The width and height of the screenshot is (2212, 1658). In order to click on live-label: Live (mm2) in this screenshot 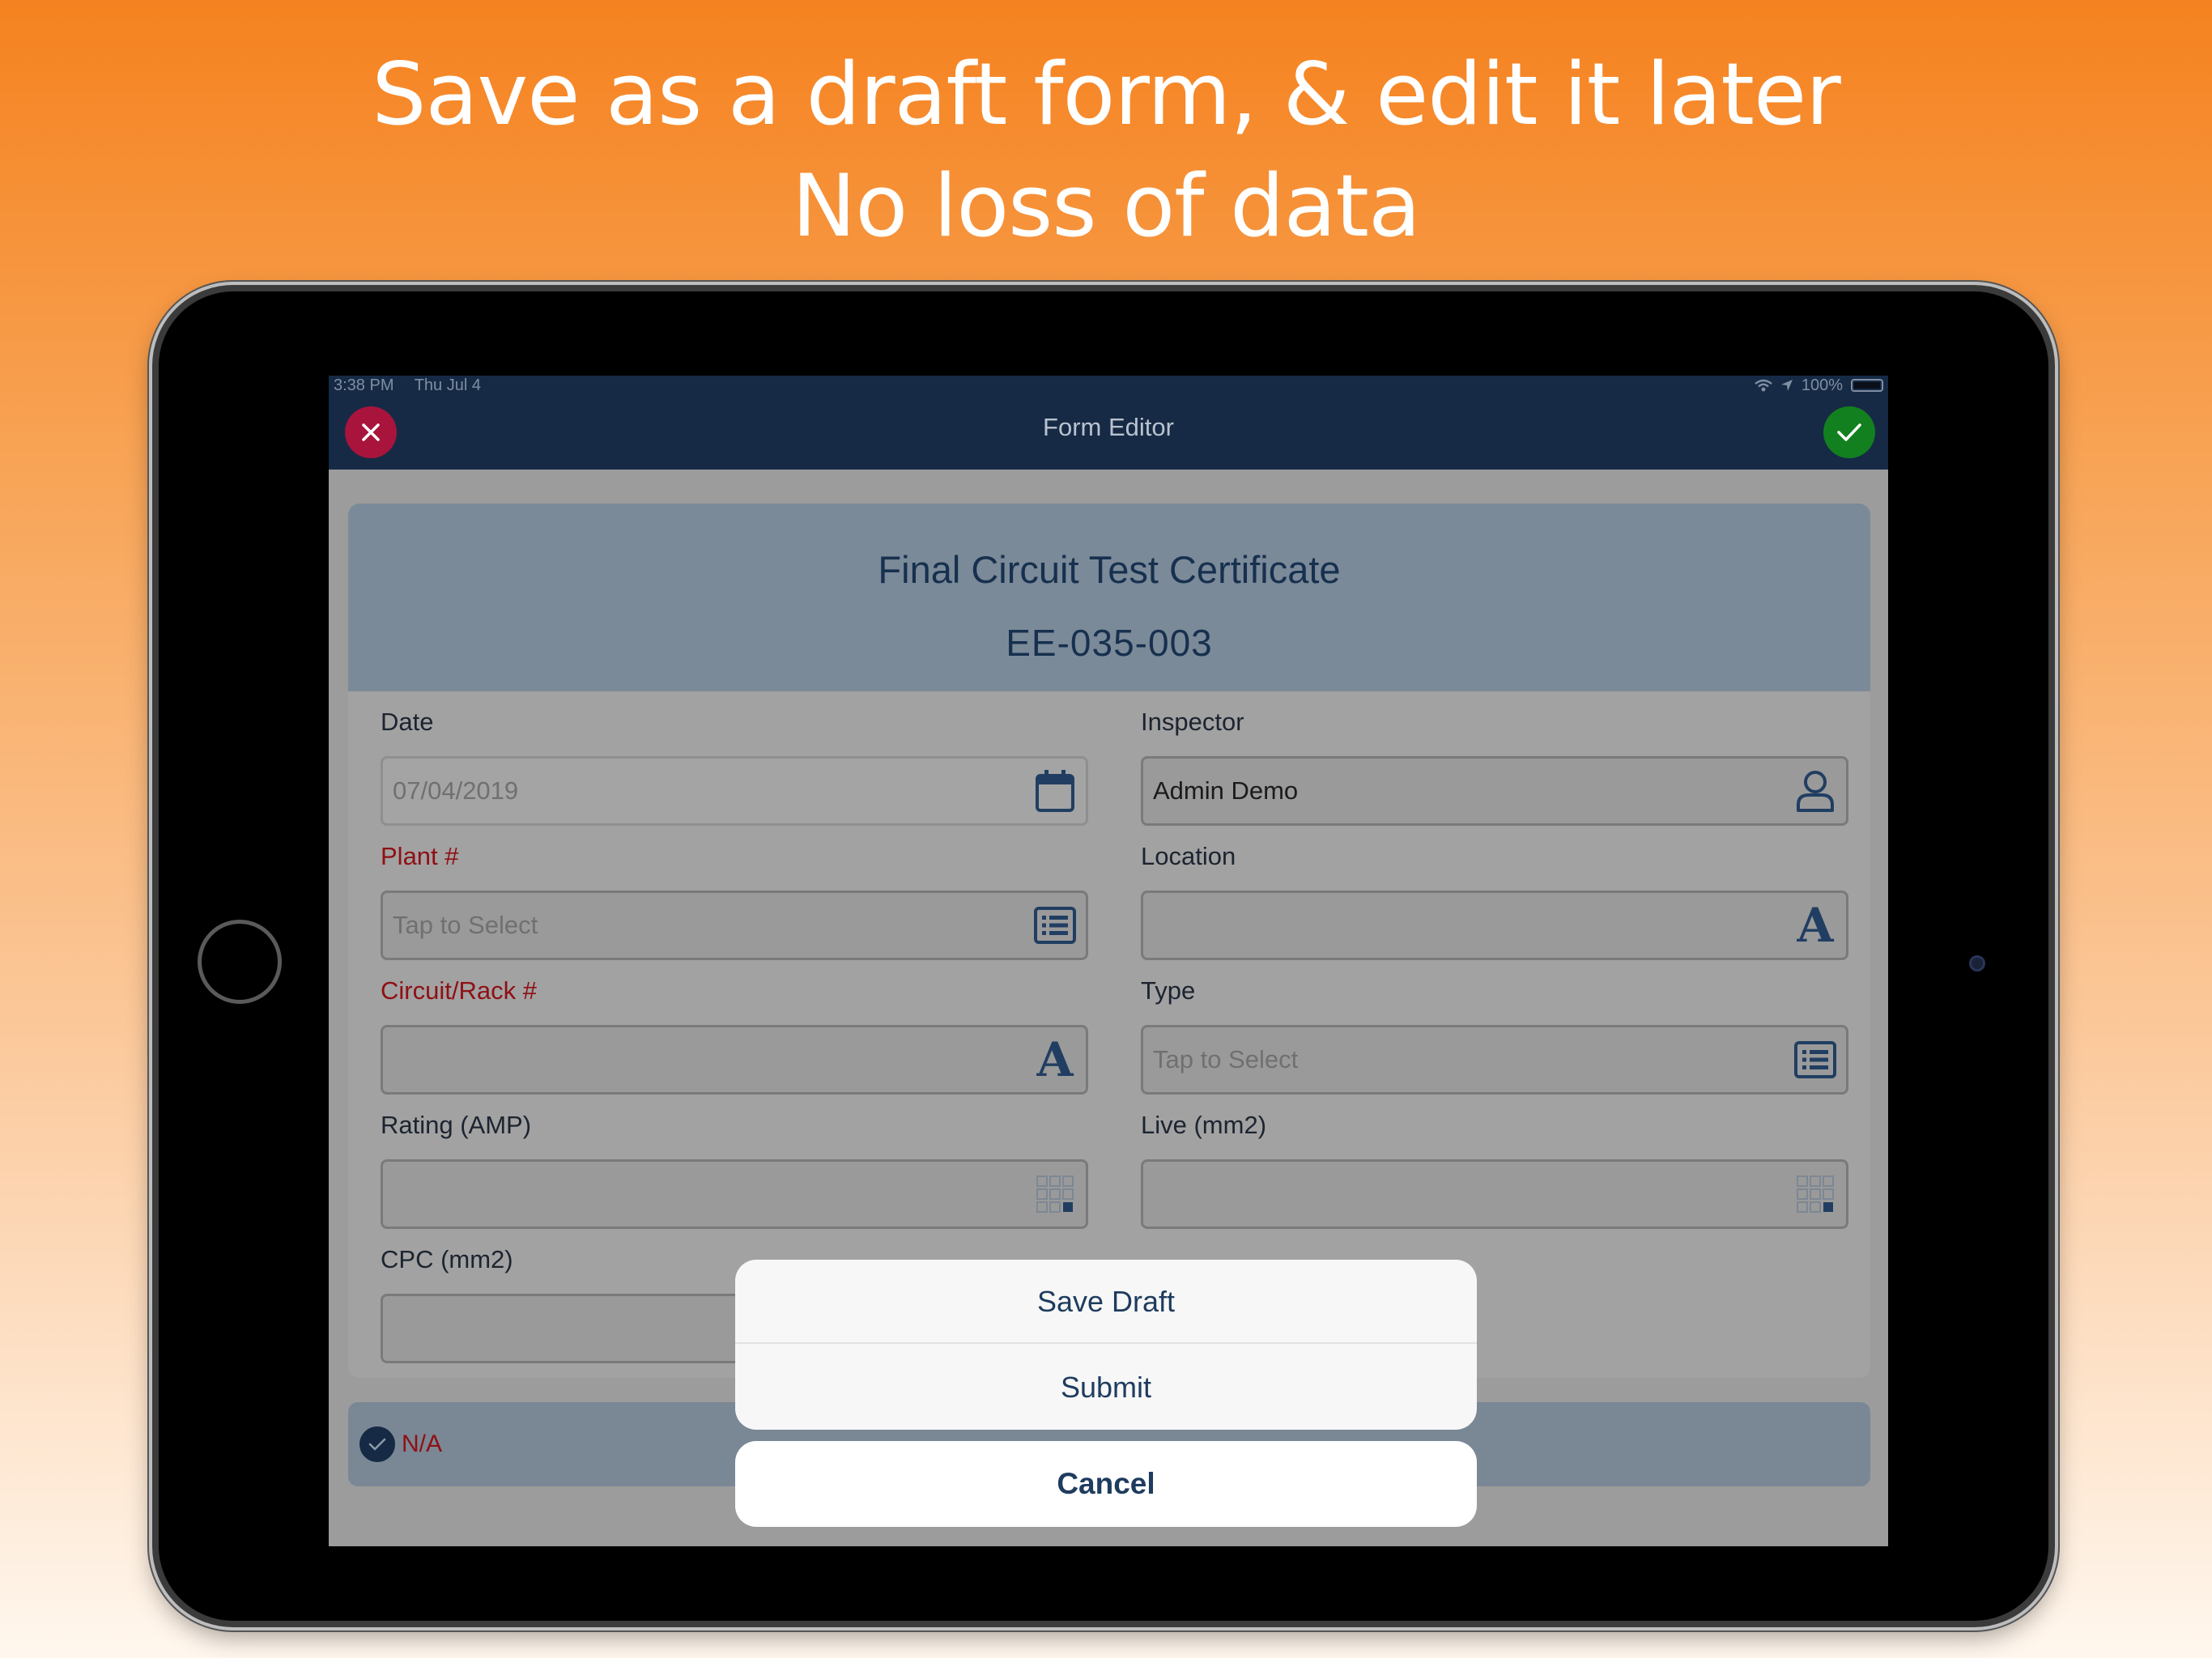, I will do `click(1204, 1125)`.